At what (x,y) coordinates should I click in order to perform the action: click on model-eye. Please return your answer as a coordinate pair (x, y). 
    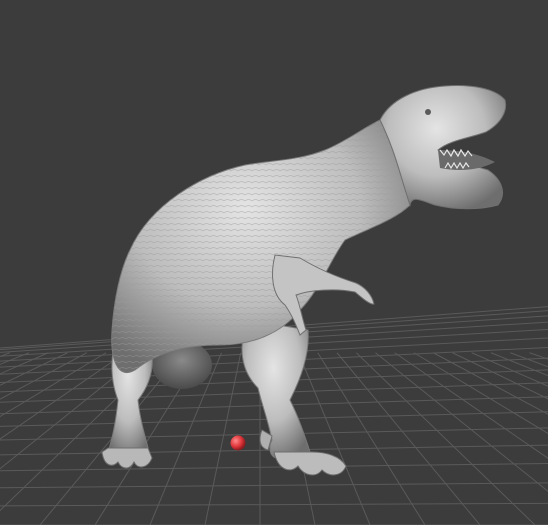
    Looking at the image, I should click on (428, 112).